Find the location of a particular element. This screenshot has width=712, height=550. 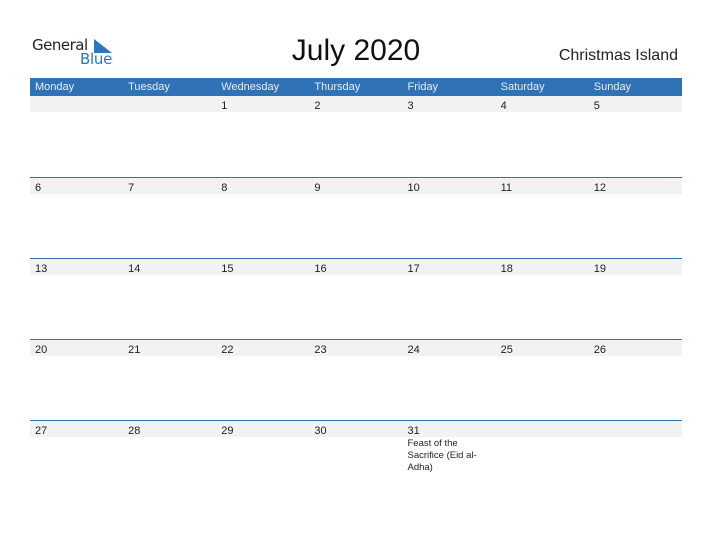

day-cell: 4 is located at coordinates (542, 104).